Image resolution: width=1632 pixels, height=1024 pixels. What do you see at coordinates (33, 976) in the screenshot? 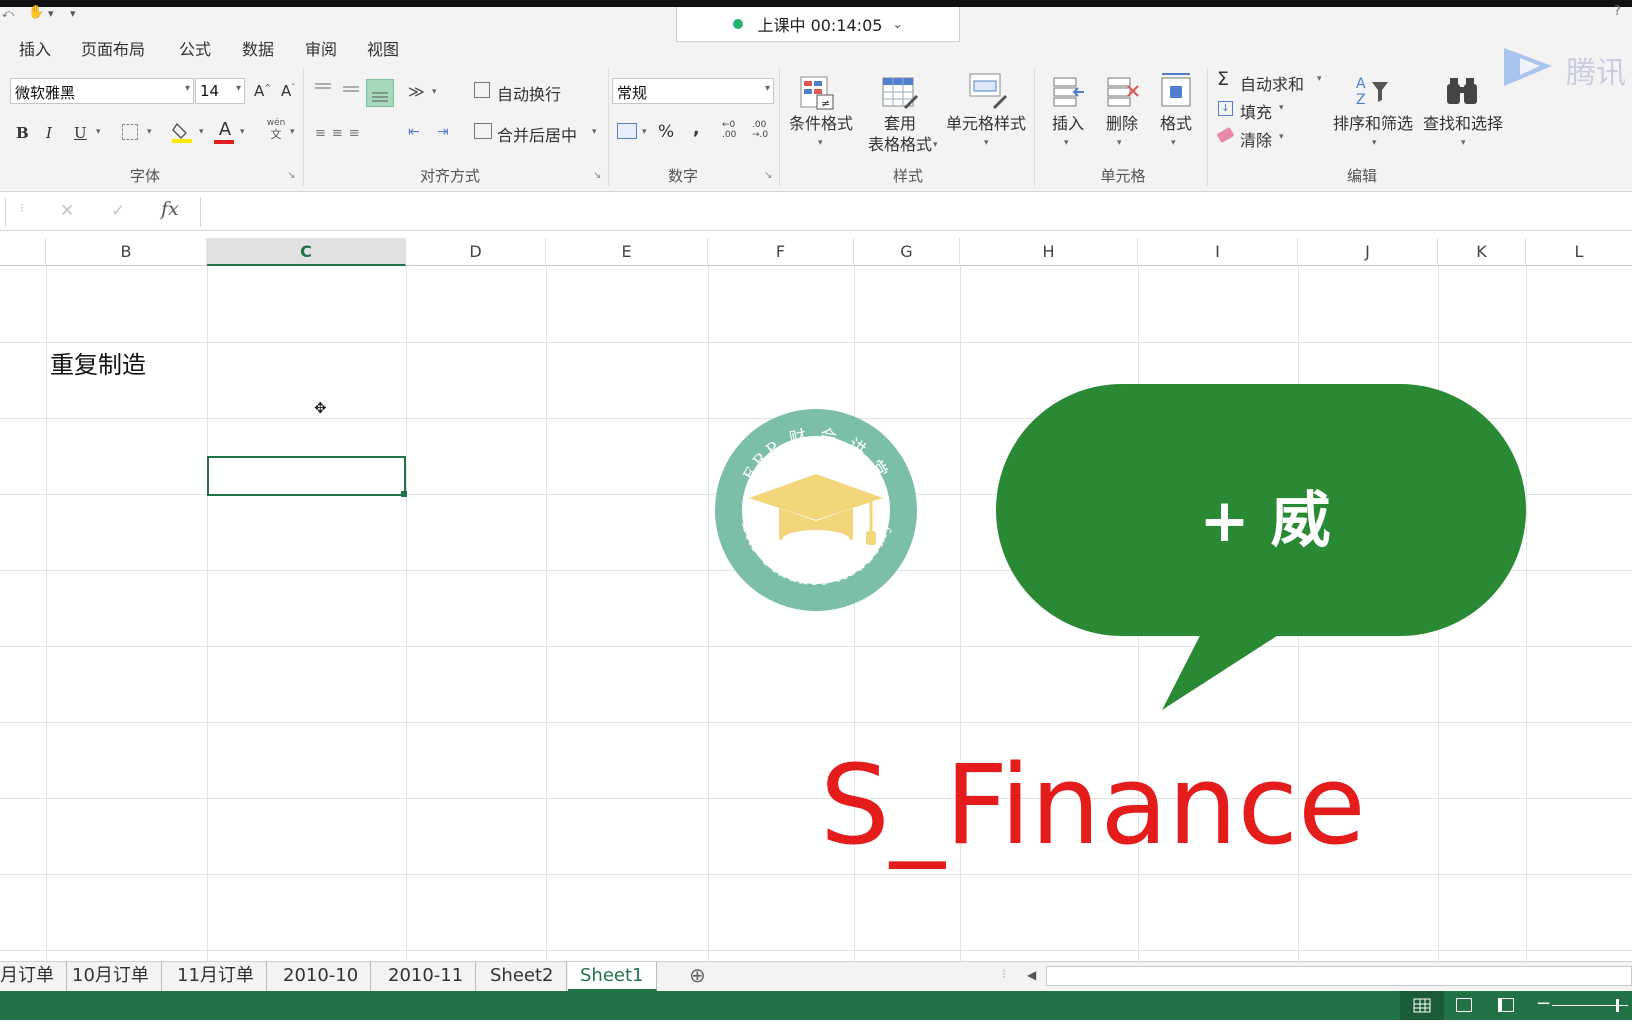
I see `sheet-tab: 月订单` at bounding box center [33, 976].